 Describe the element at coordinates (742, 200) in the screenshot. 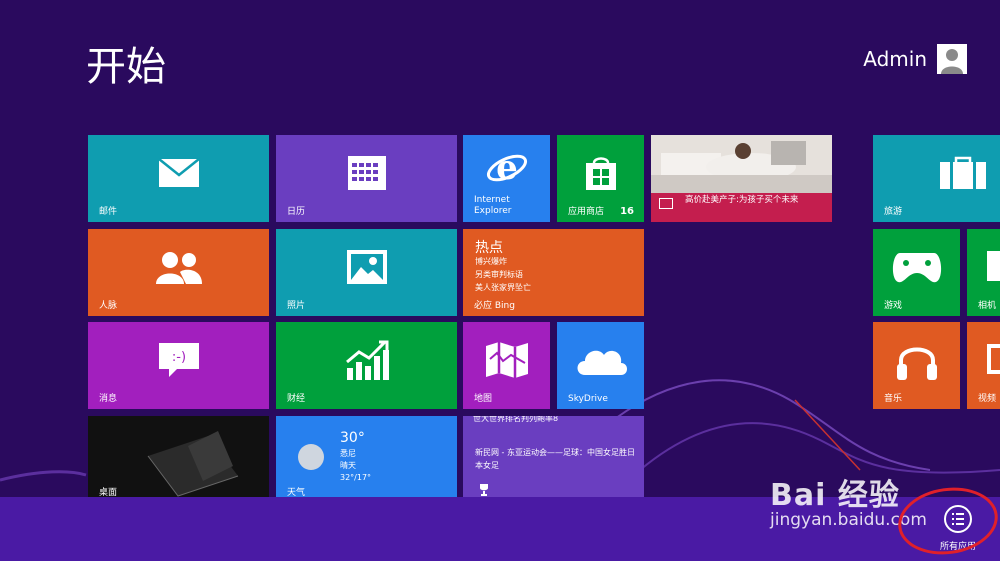

I see `news-caption: 高价赴美产子:为孩子买个未来` at that location.